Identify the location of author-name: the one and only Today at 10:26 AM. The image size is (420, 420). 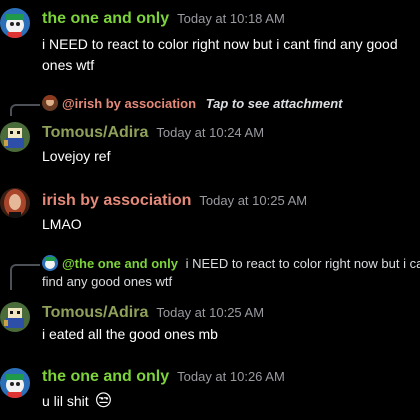
(163, 377).